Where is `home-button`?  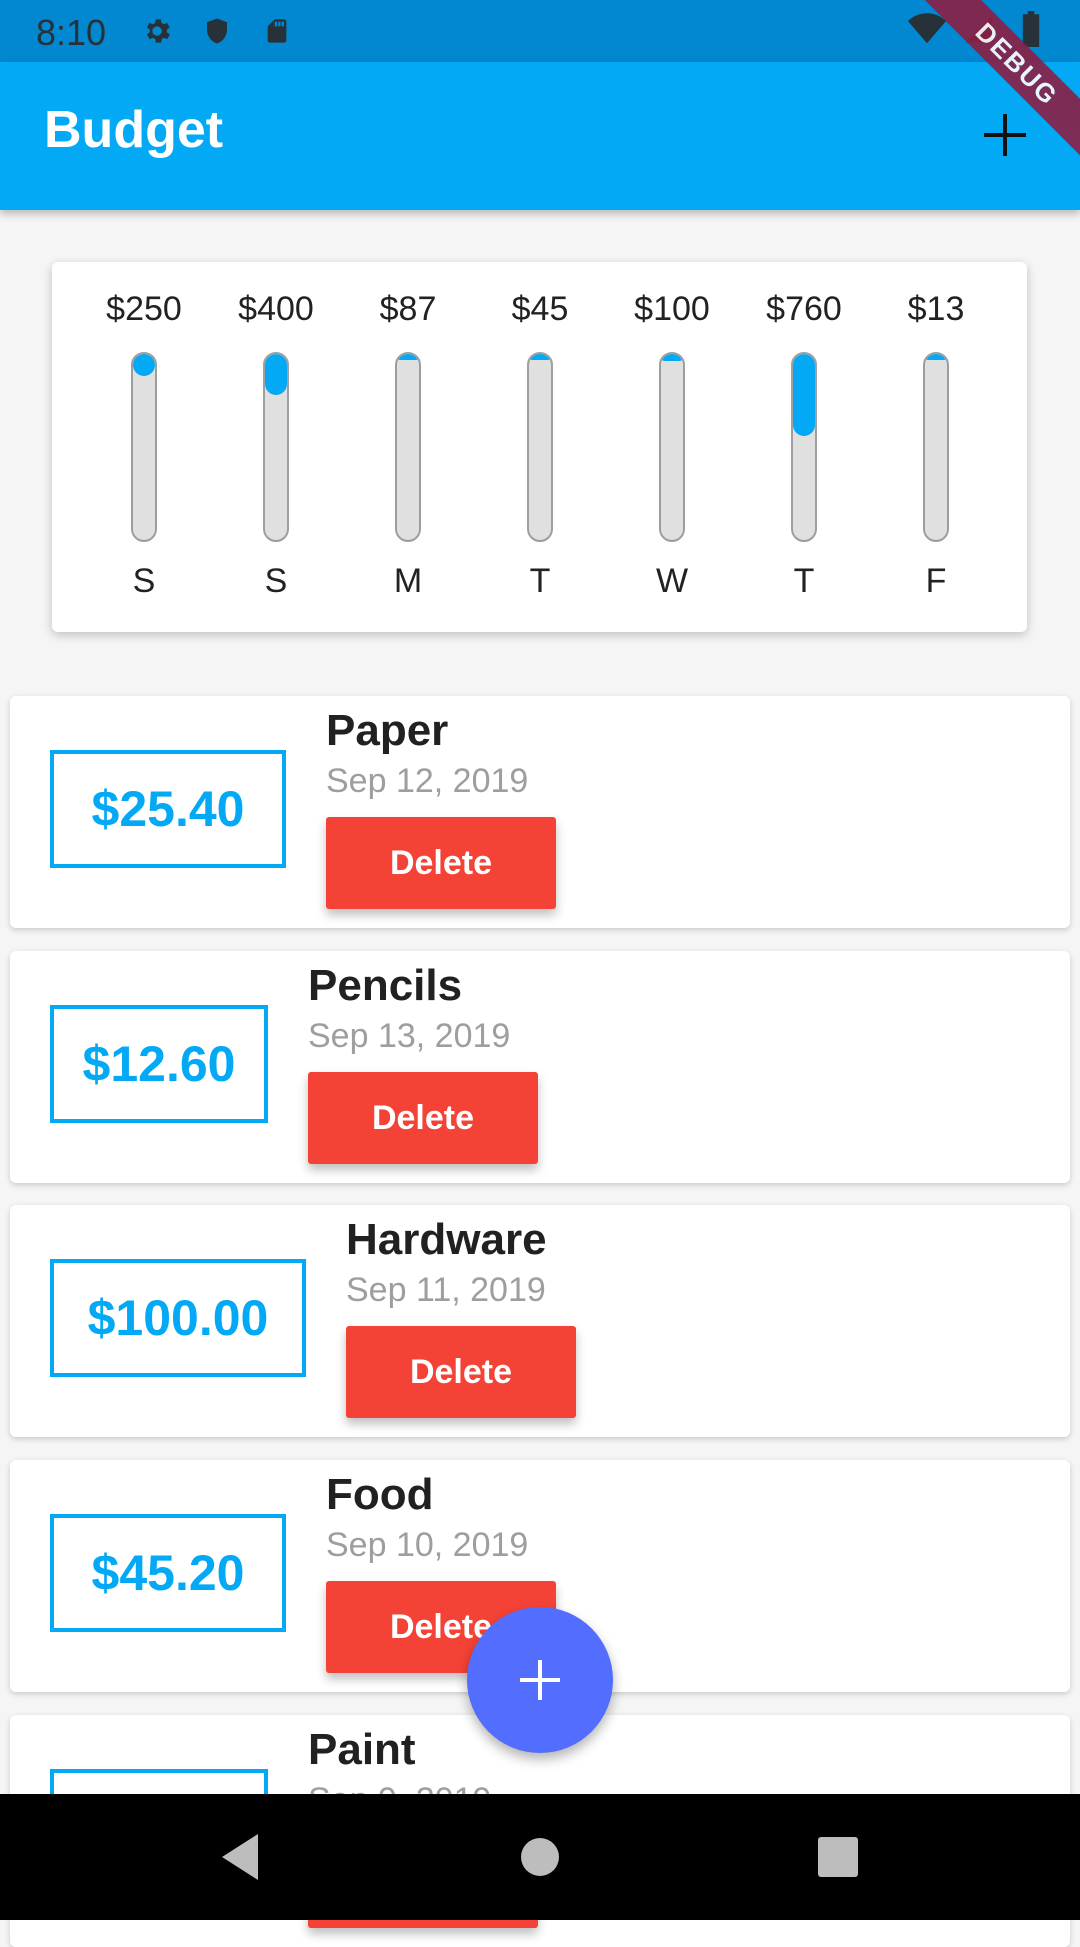 home-button is located at coordinates (540, 1857).